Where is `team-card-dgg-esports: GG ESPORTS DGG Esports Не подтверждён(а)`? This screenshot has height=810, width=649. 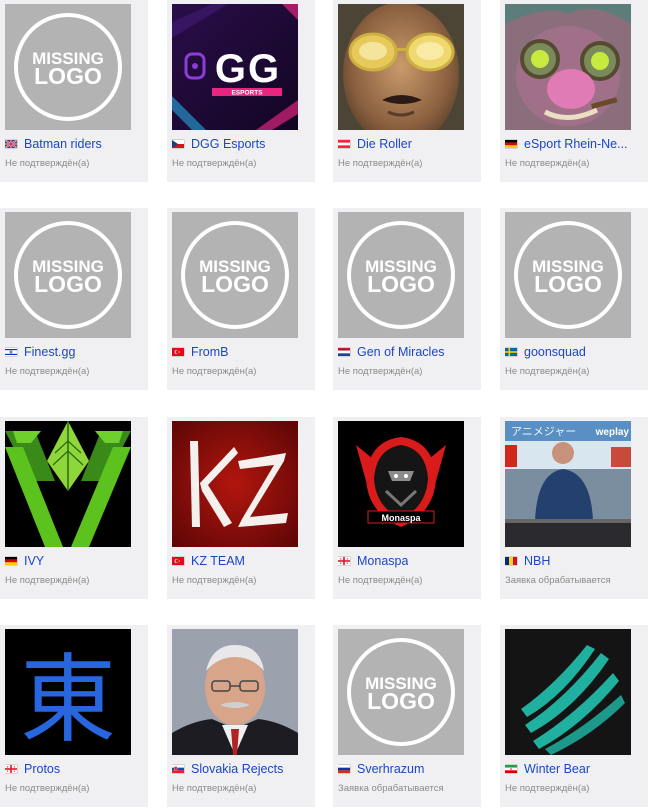 team-card-dgg-esports: GG ESPORTS DGG Esports Не подтверждён(а) is located at coordinates (241, 91).